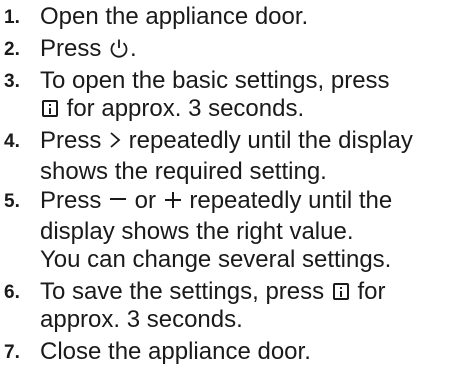  What do you see at coordinates (215, 80) in the screenshot?
I see `step-text: To open the basic settings, press` at bounding box center [215, 80].